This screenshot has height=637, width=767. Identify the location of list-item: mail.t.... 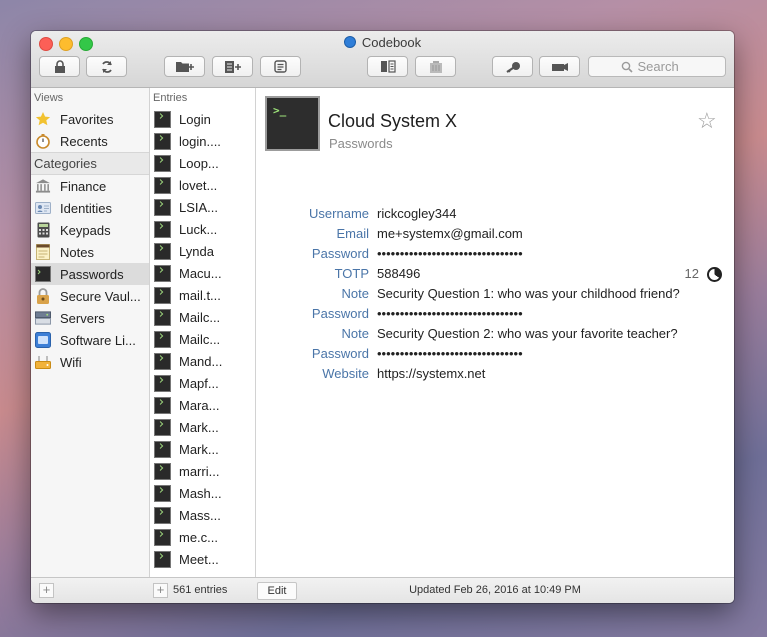
(202, 295).